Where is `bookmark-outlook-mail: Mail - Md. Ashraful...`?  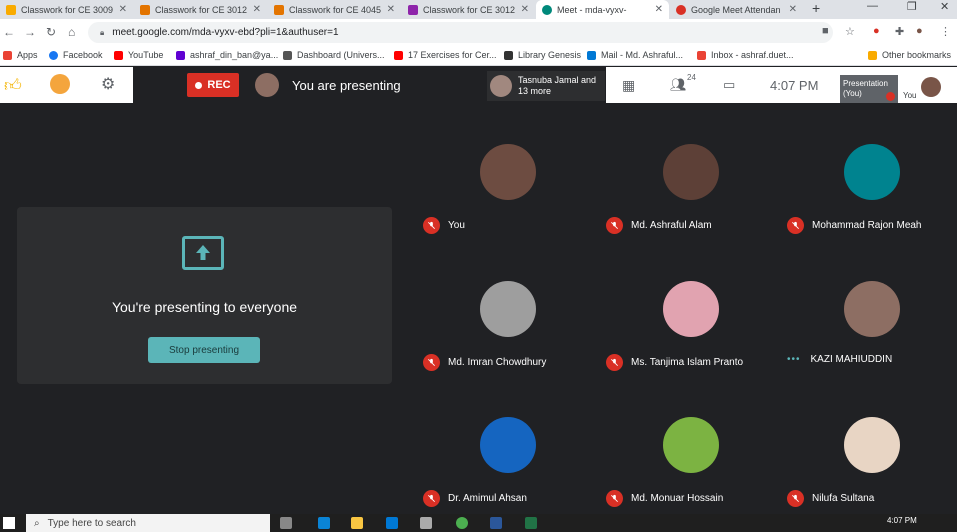 bookmark-outlook-mail: Mail - Md. Ashraful... is located at coordinates (635, 55).